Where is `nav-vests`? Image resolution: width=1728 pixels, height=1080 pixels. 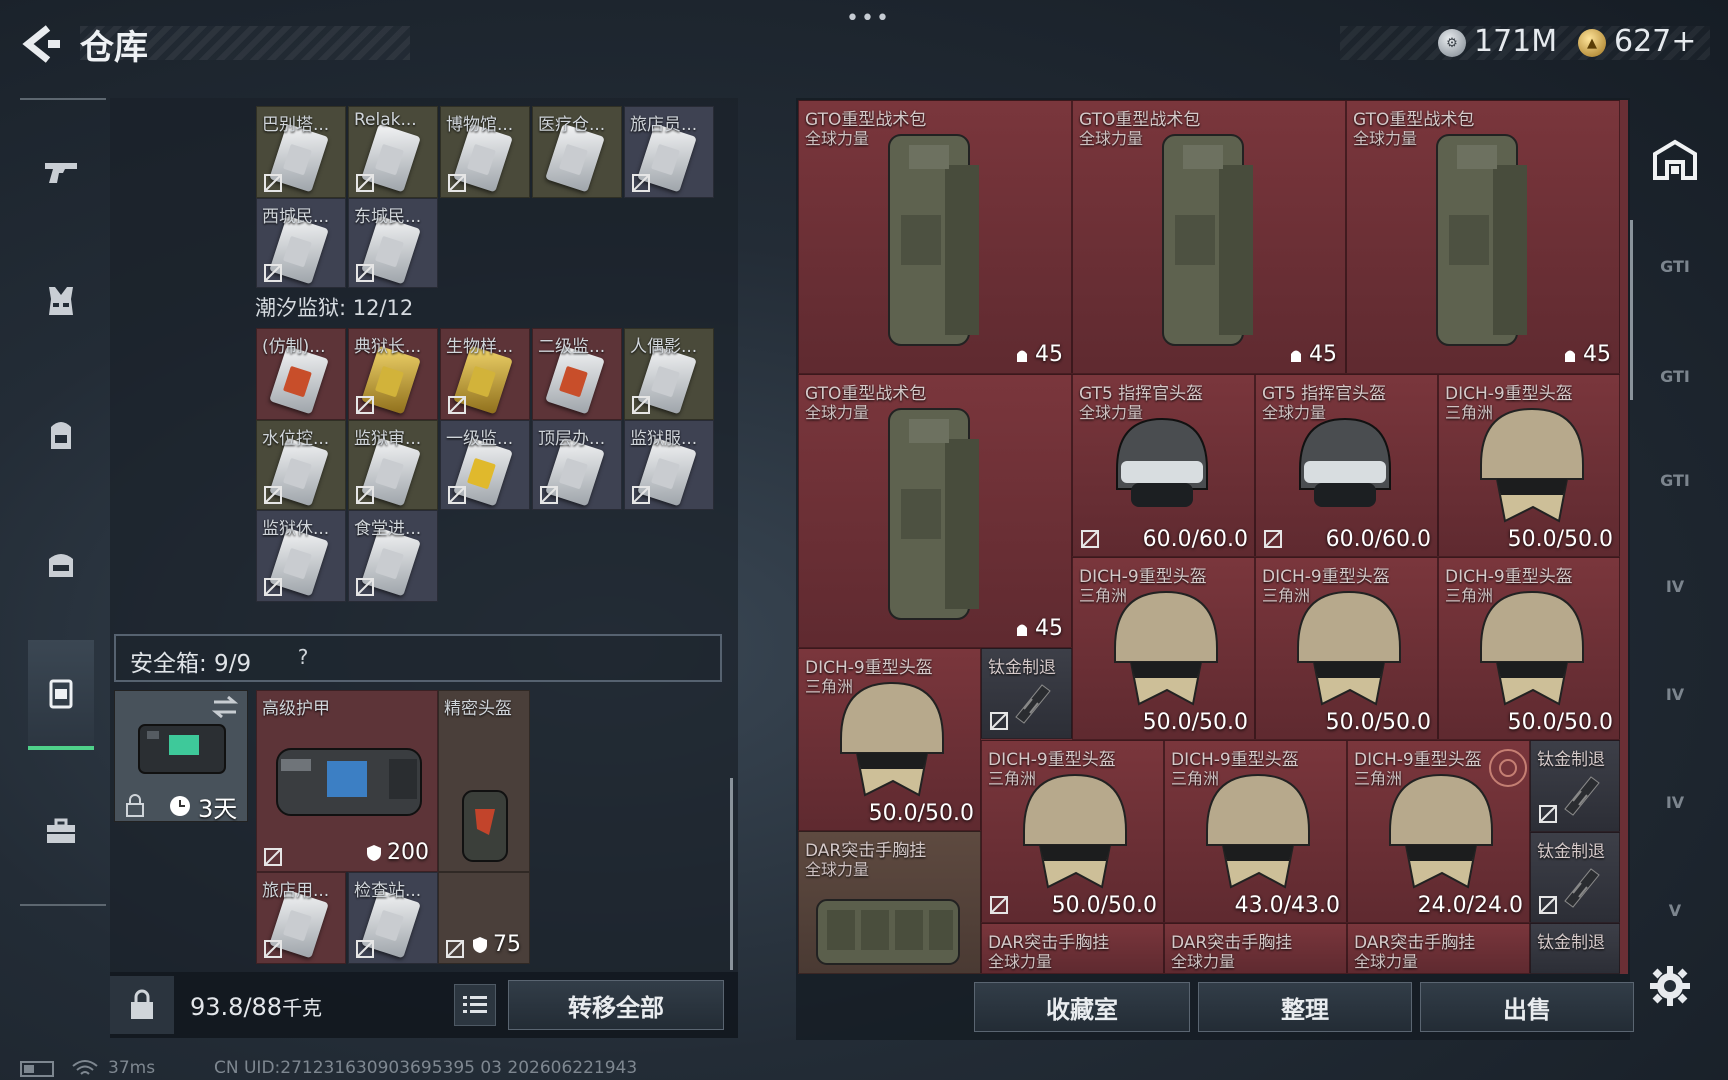
nav-vests is located at coordinates (61, 301).